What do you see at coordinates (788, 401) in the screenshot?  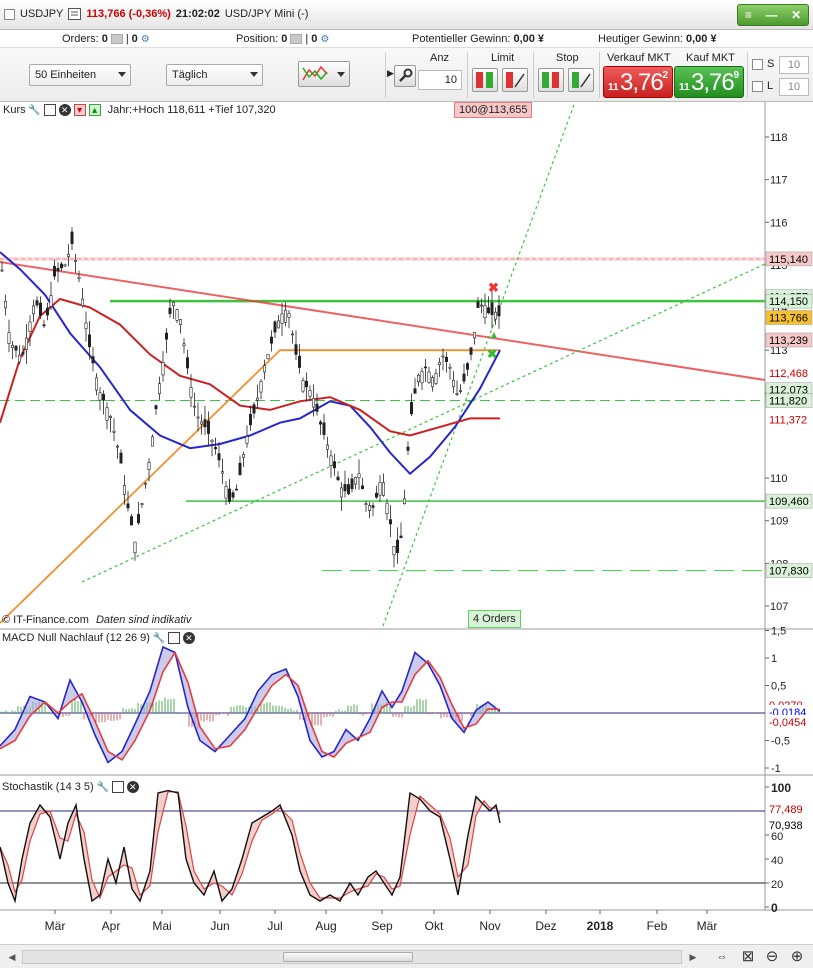 I see `price-tag-label: 111,820` at bounding box center [788, 401].